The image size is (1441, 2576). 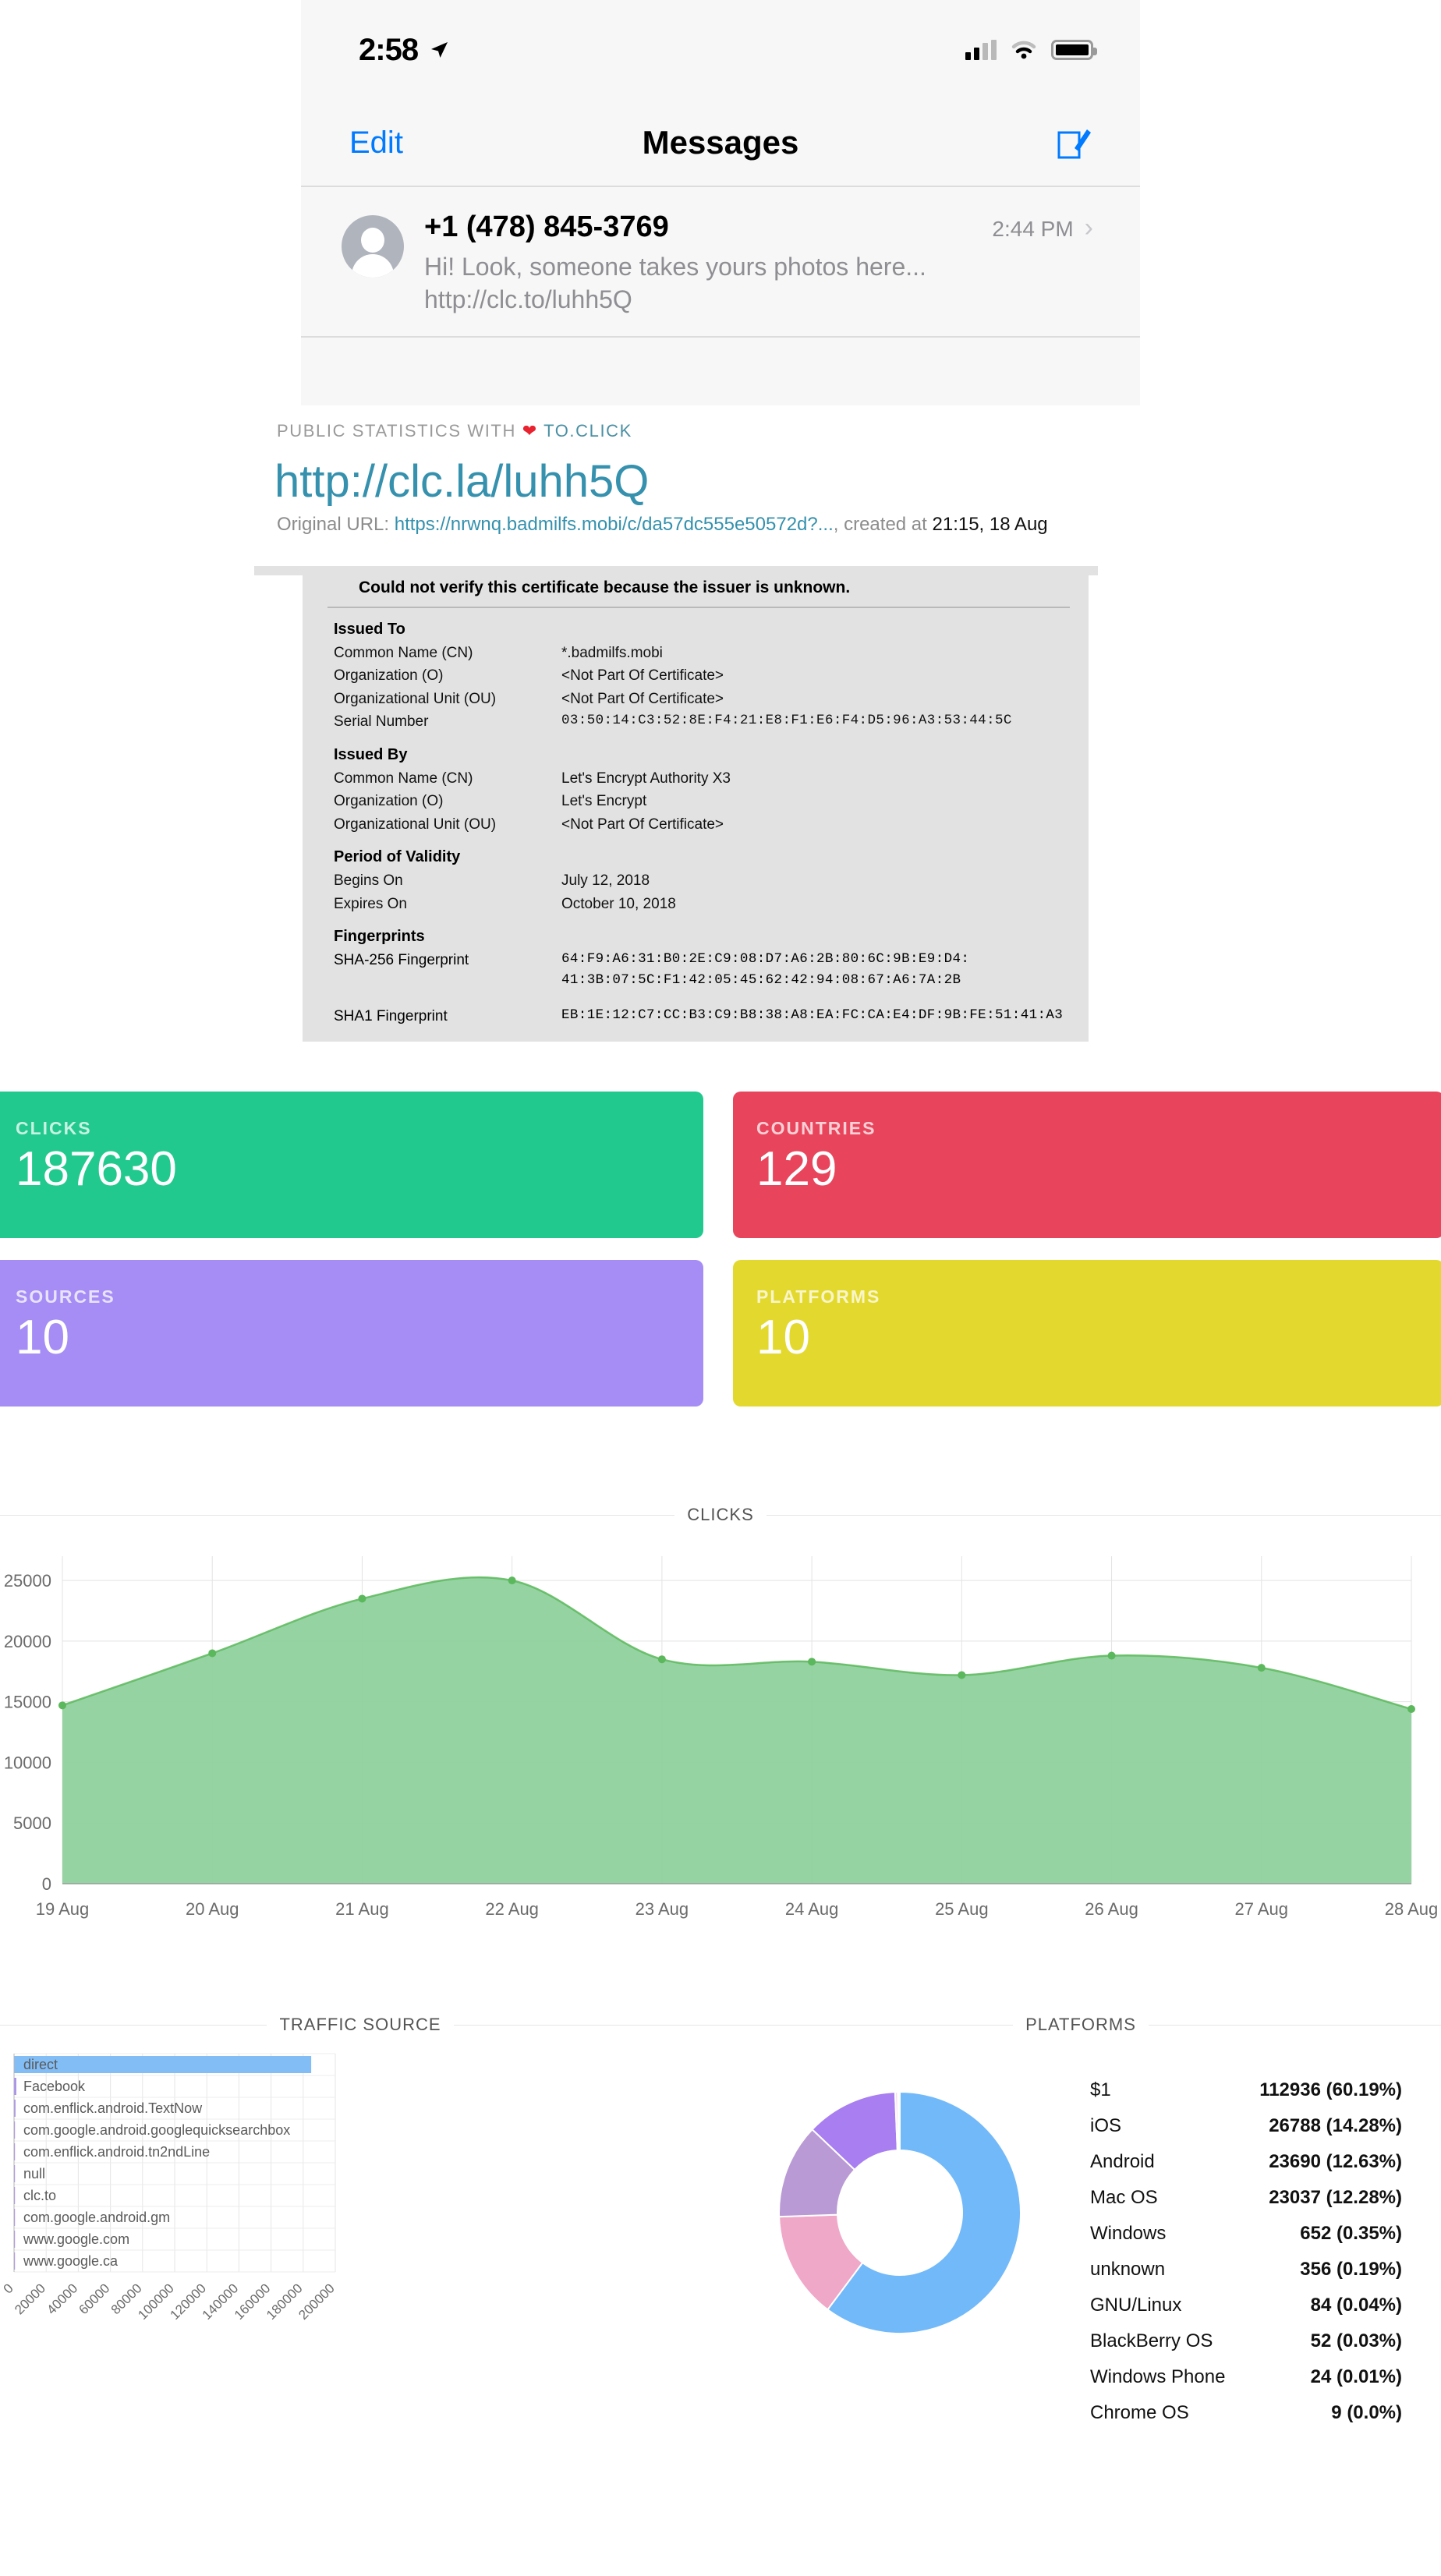 I want to click on platform-value: 84 (0.04%), so click(x=1356, y=2305).